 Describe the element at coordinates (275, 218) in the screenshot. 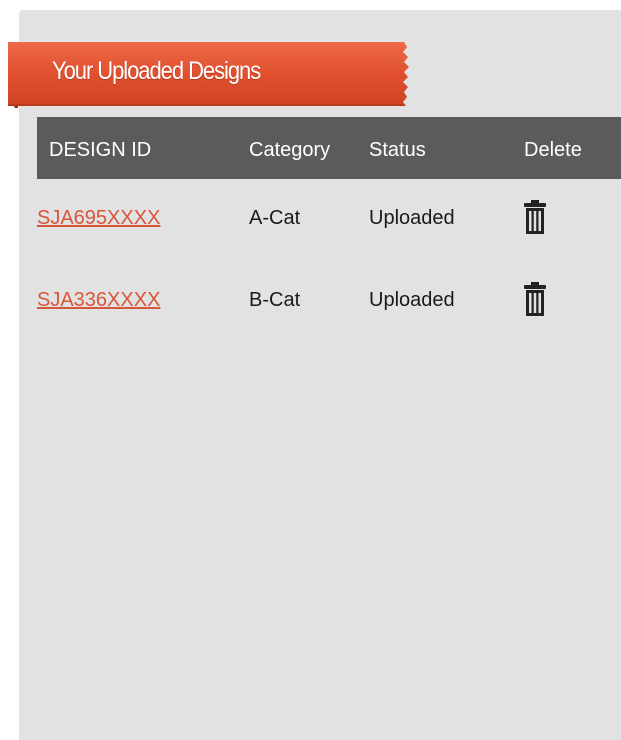

I see `category-cell: A-Cat` at that location.